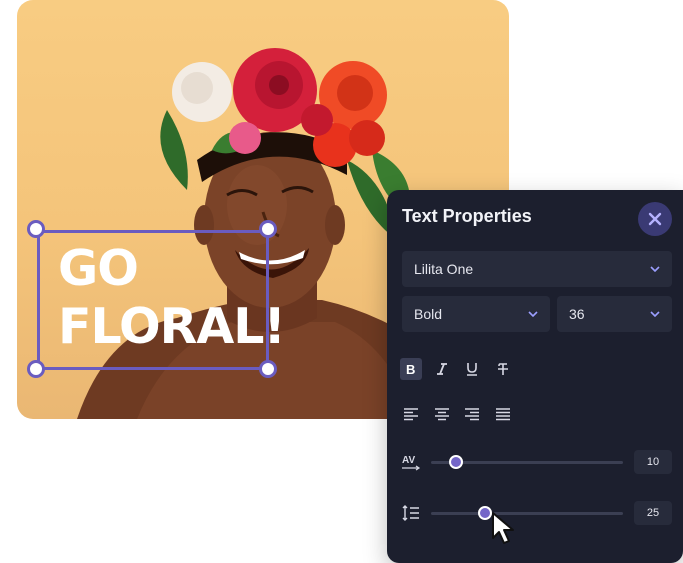  I want to click on svg-text: AV, so click(408, 460).